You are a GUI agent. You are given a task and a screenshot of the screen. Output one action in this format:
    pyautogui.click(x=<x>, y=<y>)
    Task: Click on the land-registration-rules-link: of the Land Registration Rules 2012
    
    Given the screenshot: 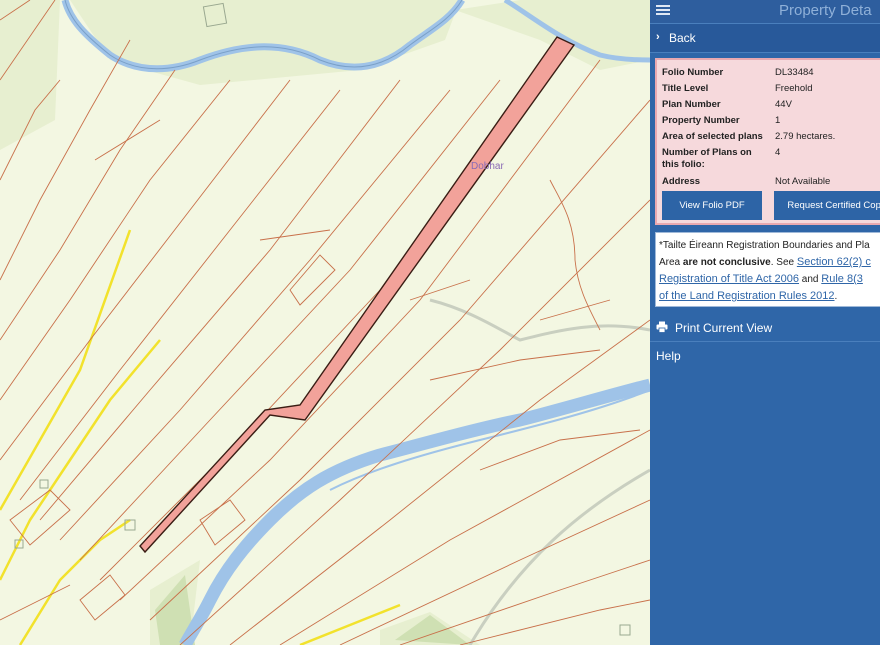 What is the action you would take?
    pyautogui.click(x=747, y=296)
    